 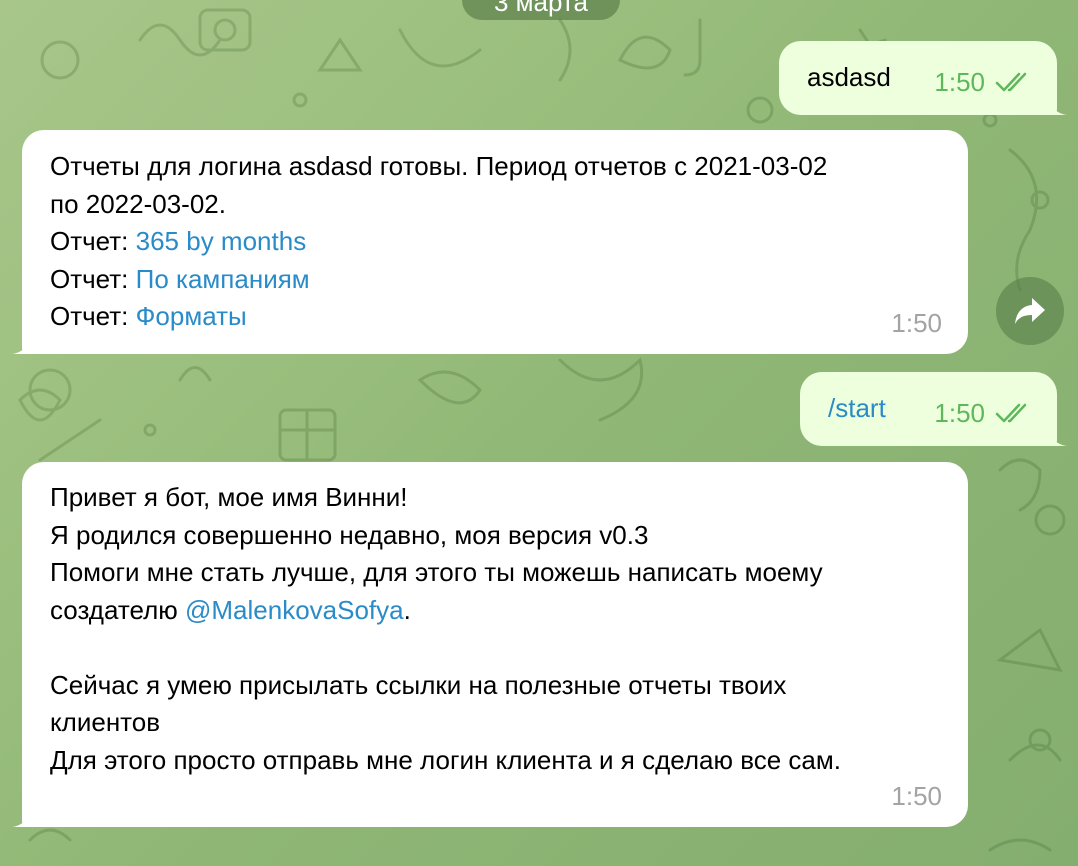 I want to click on message-line: по 2022-03-02., so click(x=138, y=203).